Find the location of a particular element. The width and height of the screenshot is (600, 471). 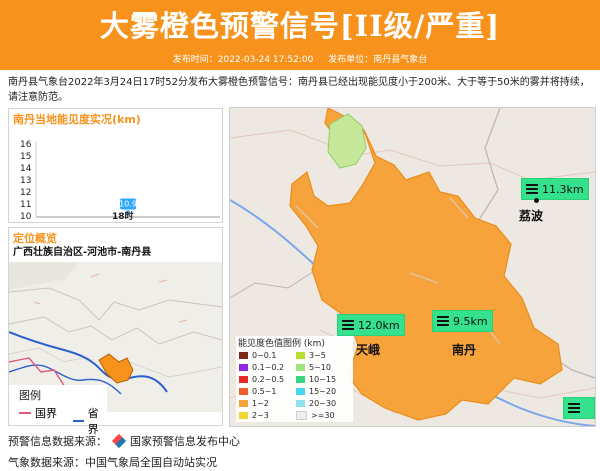

station-label-nandan: 9.5km is located at coordinates (470, 321).